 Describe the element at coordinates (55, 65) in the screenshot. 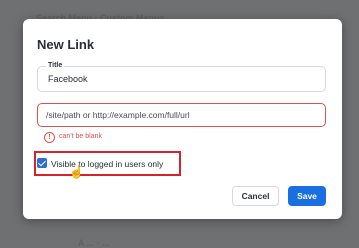

I see `title-field-label: Title` at that location.